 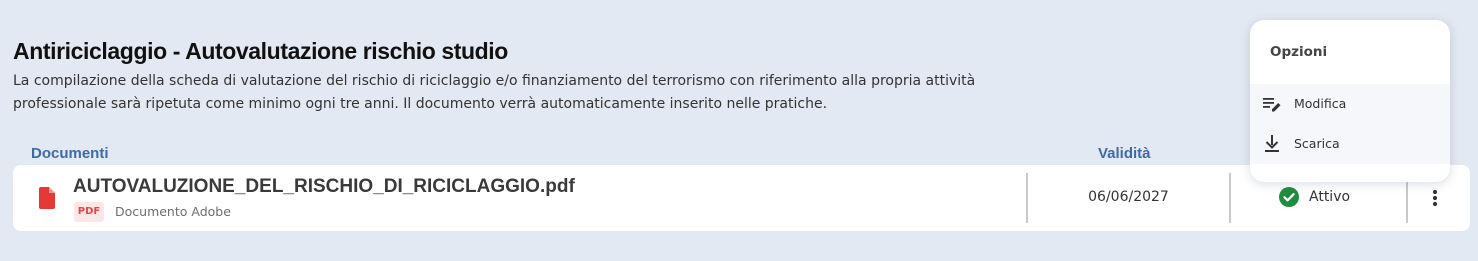 I want to click on edit-list-icon, so click(x=1272, y=105).